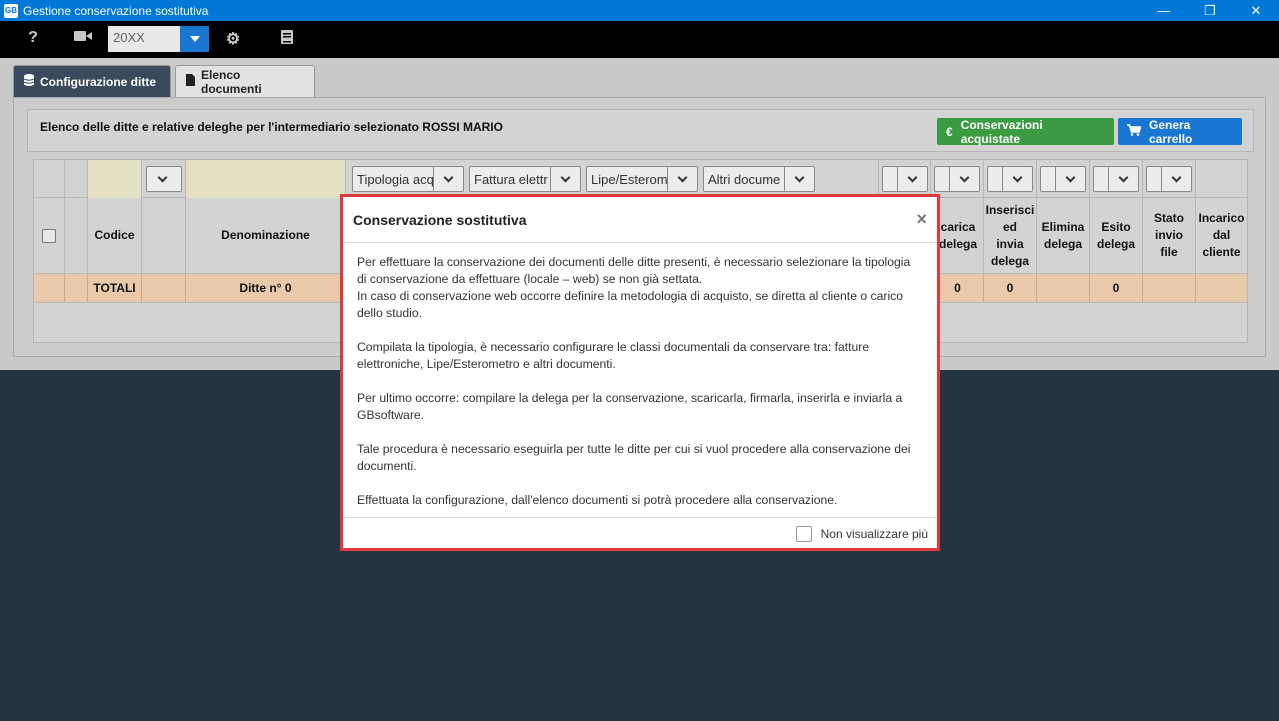  What do you see at coordinates (1010, 288) in the screenshot?
I see `totals-inserisci: 0` at bounding box center [1010, 288].